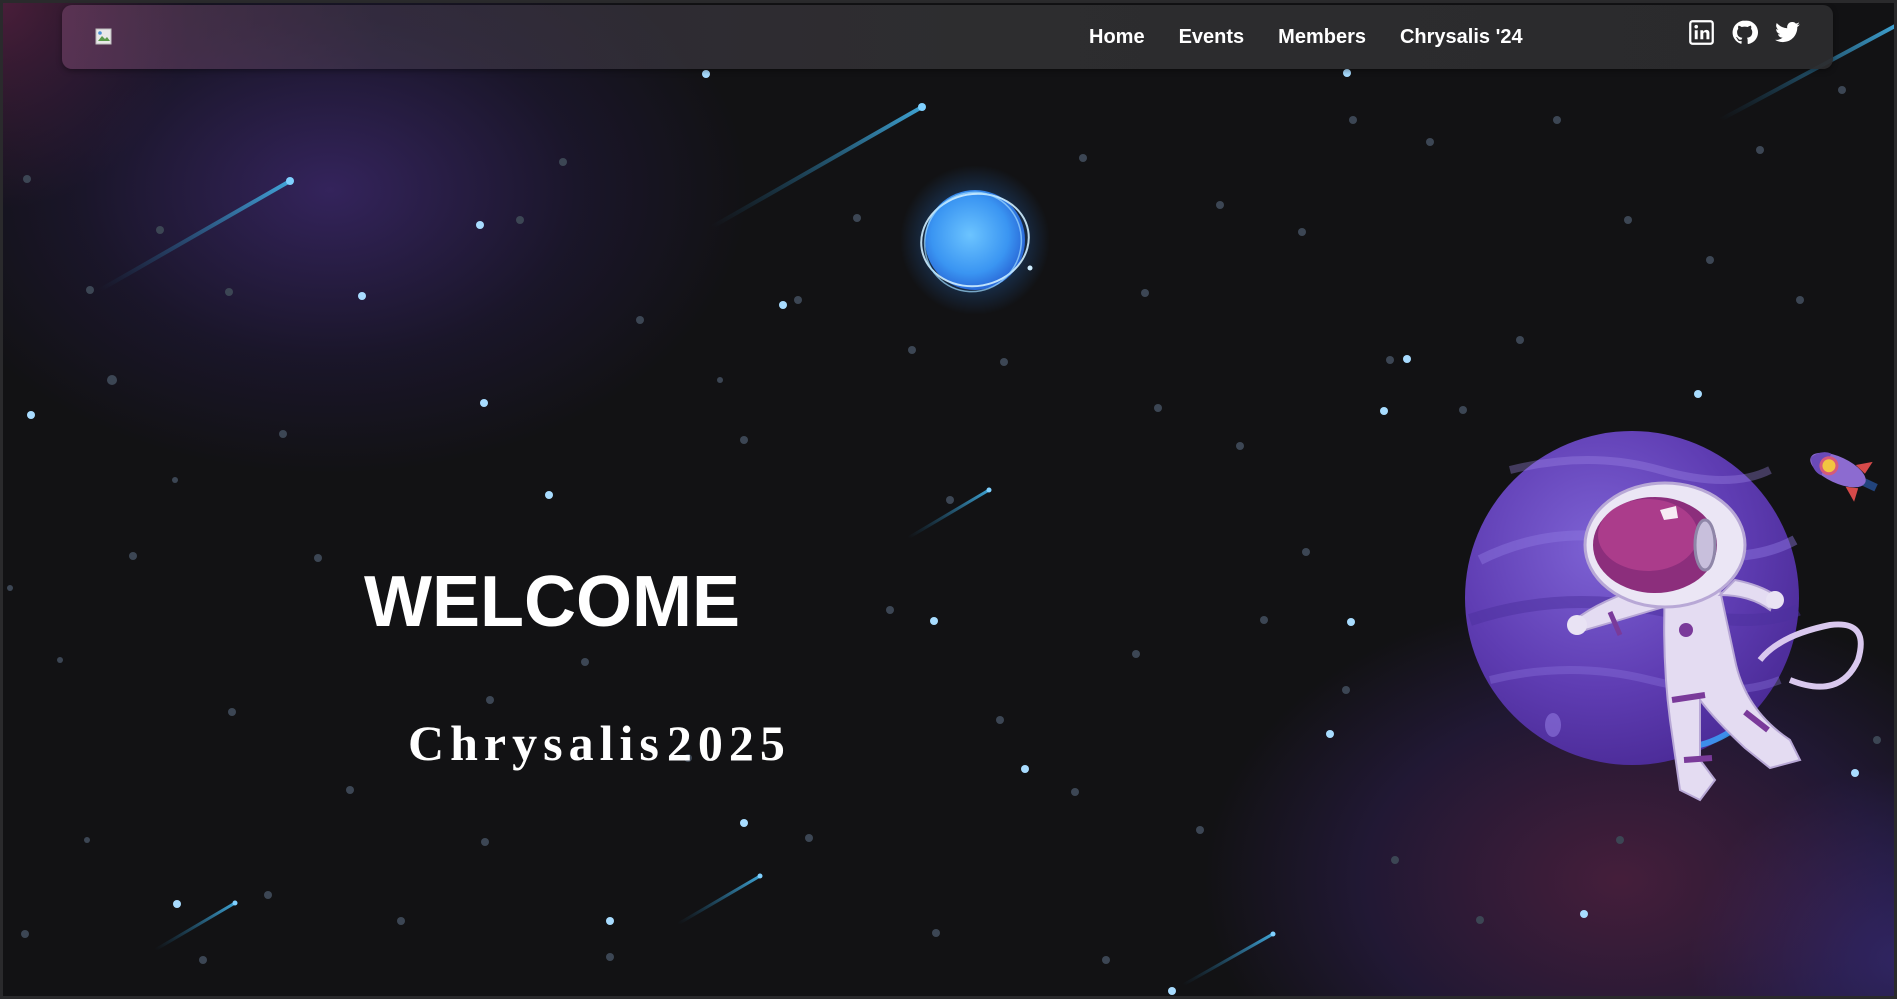 This screenshot has height=999, width=1897. I want to click on nav-link-home: Home, so click(1117, 37).